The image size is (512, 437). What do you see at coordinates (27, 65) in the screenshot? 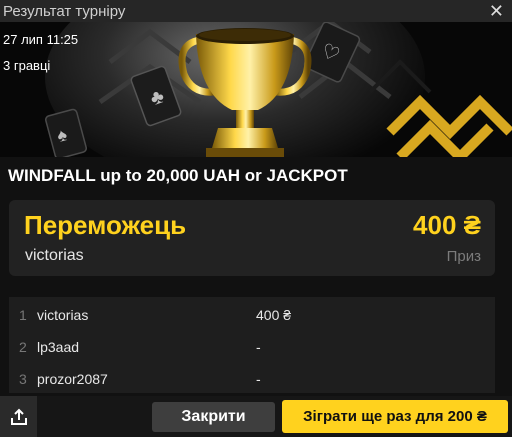
I see `players-count: 3 гравці` at bounding box center [27, 65].